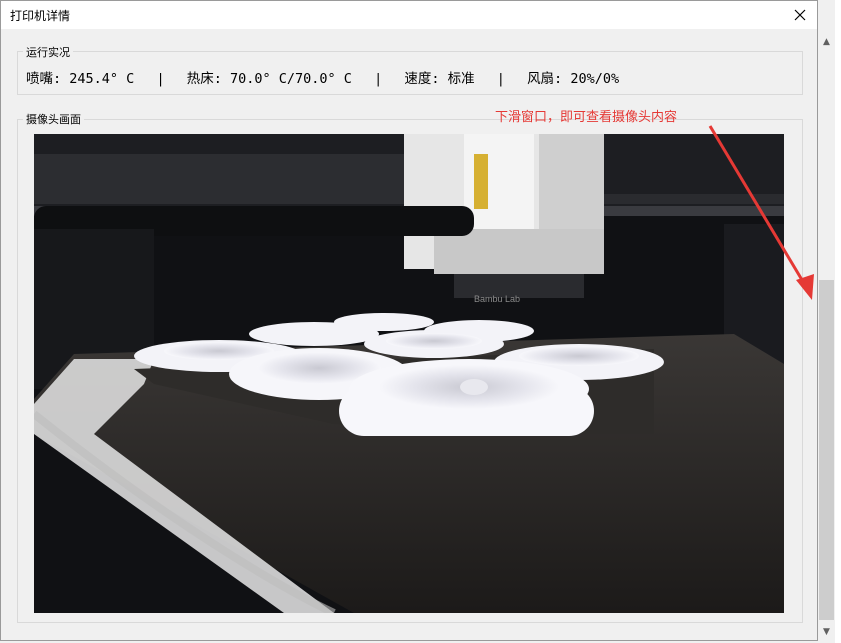 This screenshot has height=643, width=841. I want to click on camera-group-label: 摄像头画面, so click(53, 119).